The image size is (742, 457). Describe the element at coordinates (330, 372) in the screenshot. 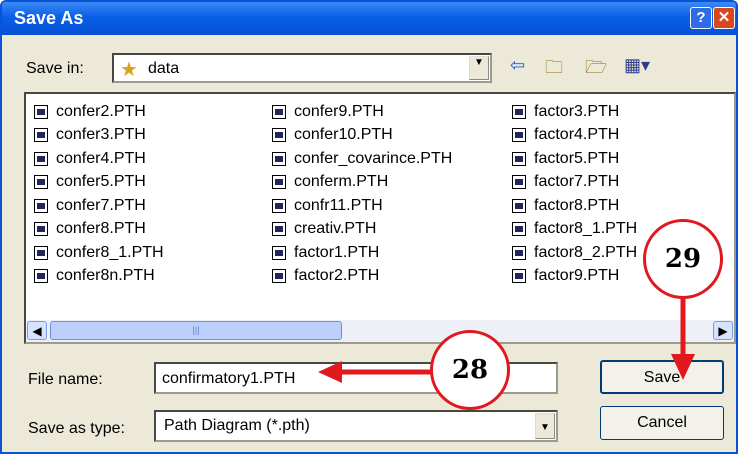

I see `arrow-28-head` at that location.